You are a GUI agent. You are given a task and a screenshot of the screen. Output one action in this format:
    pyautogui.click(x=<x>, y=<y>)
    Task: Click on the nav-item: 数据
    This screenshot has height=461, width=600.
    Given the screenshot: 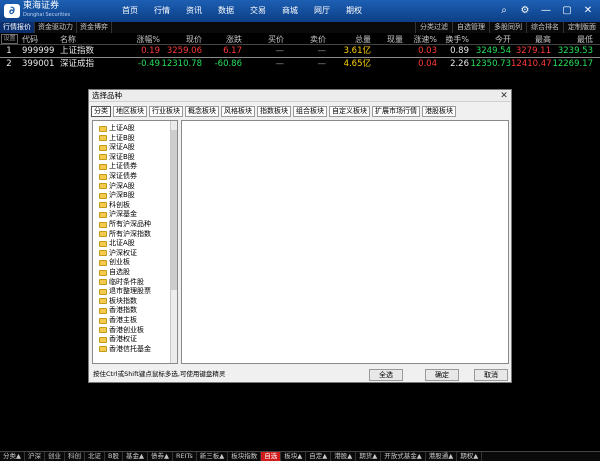 What is the action you would take?
    pyautogui.click(x=226, y=11)
    